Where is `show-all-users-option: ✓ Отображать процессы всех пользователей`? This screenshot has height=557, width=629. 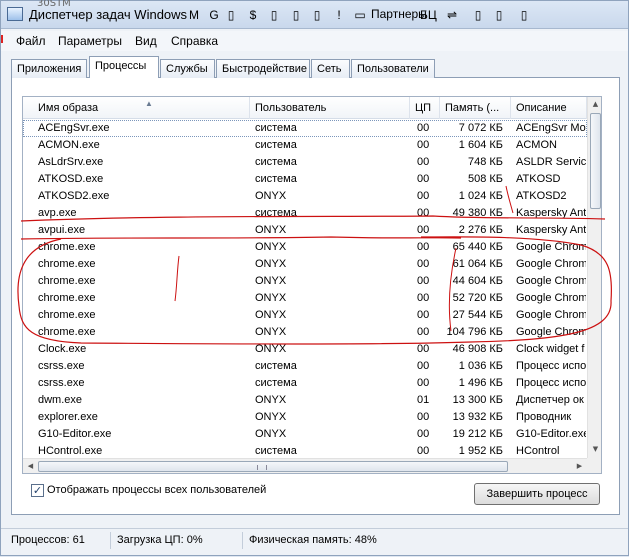
show-all-users-option: ✓ Отображать процессы всех пользователей is located at coordinates (148, 491).